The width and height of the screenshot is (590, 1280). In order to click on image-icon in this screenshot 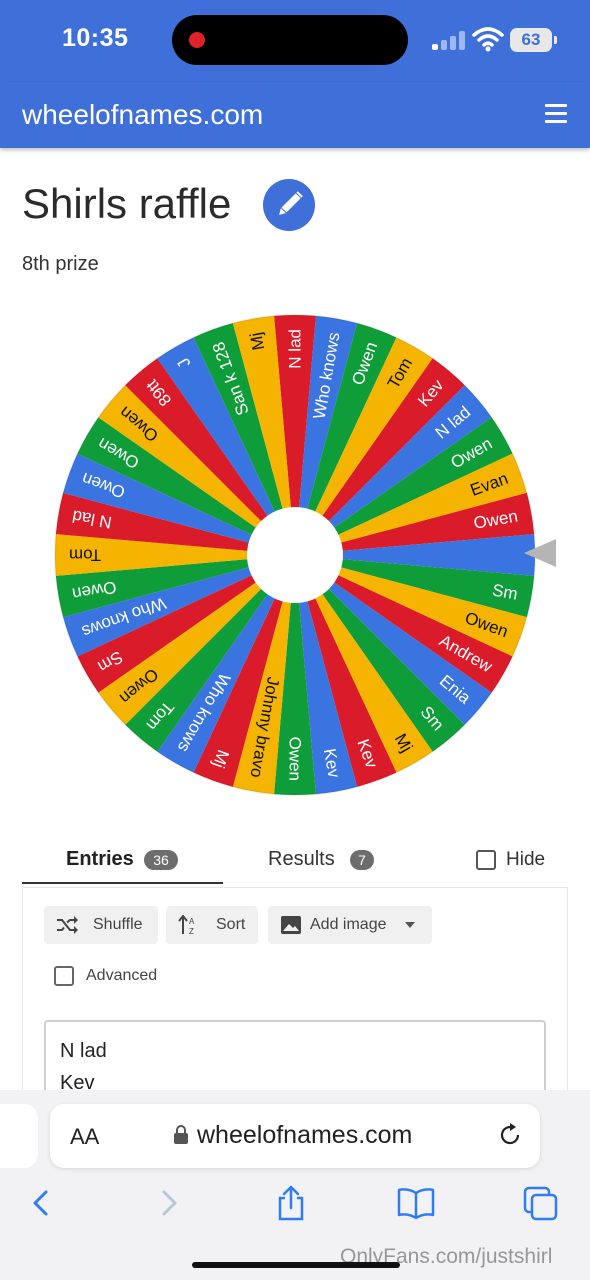, I will do `click(291, 925)`.